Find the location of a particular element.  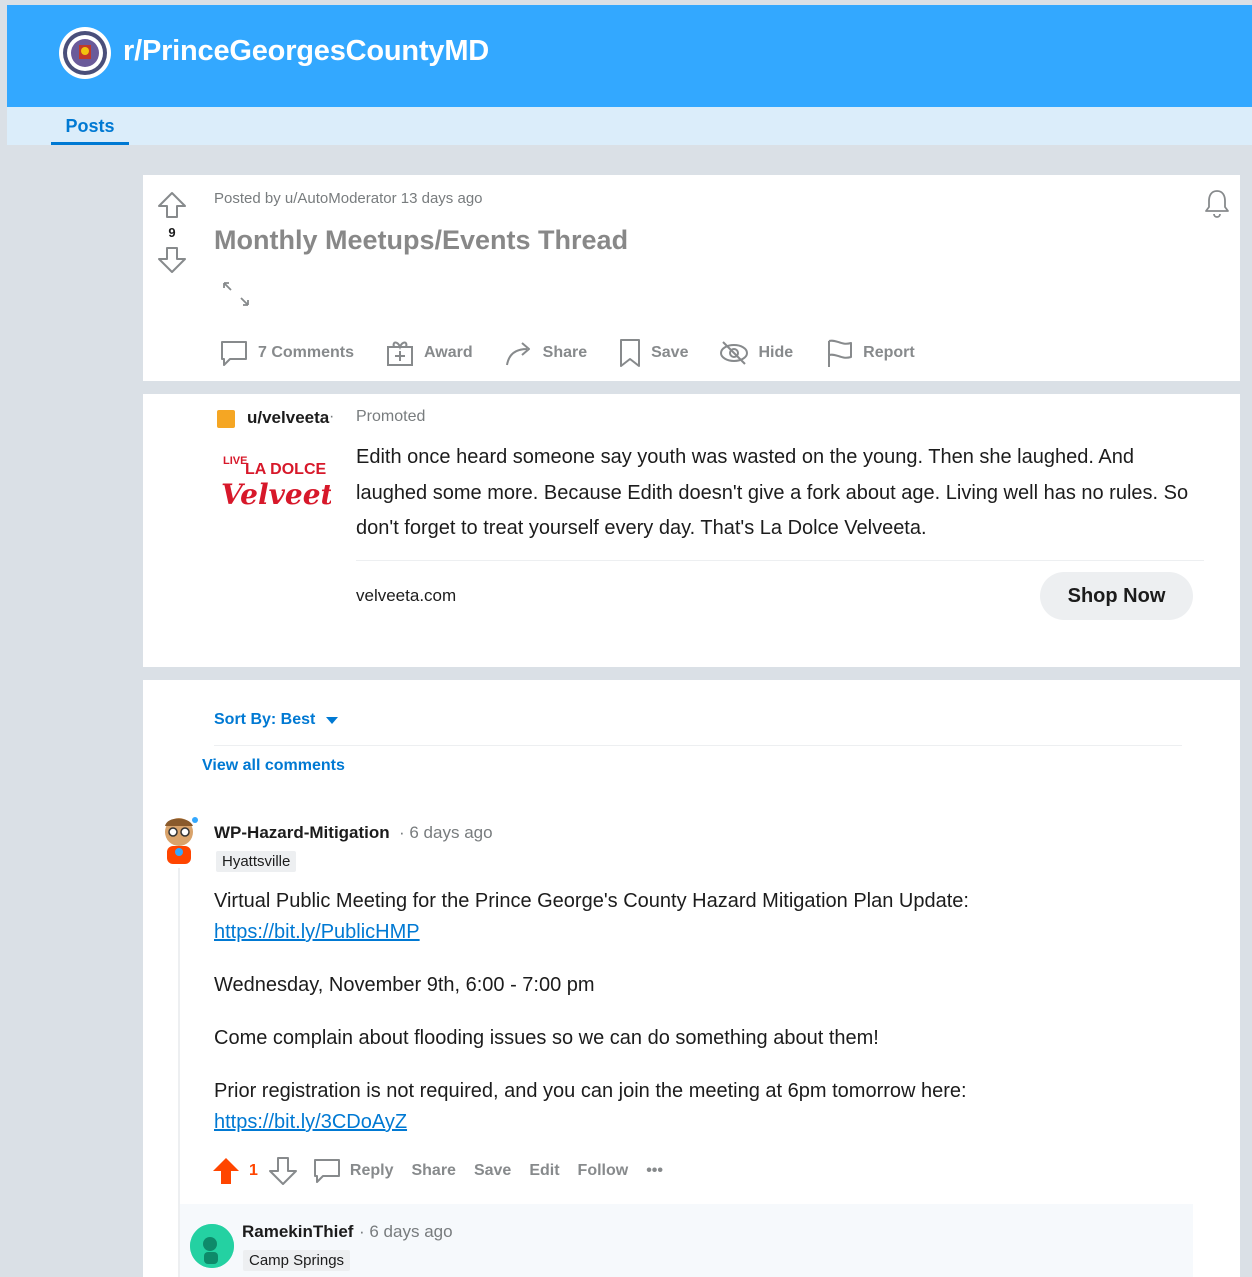

share-icon is located at coordinates (517, 354).